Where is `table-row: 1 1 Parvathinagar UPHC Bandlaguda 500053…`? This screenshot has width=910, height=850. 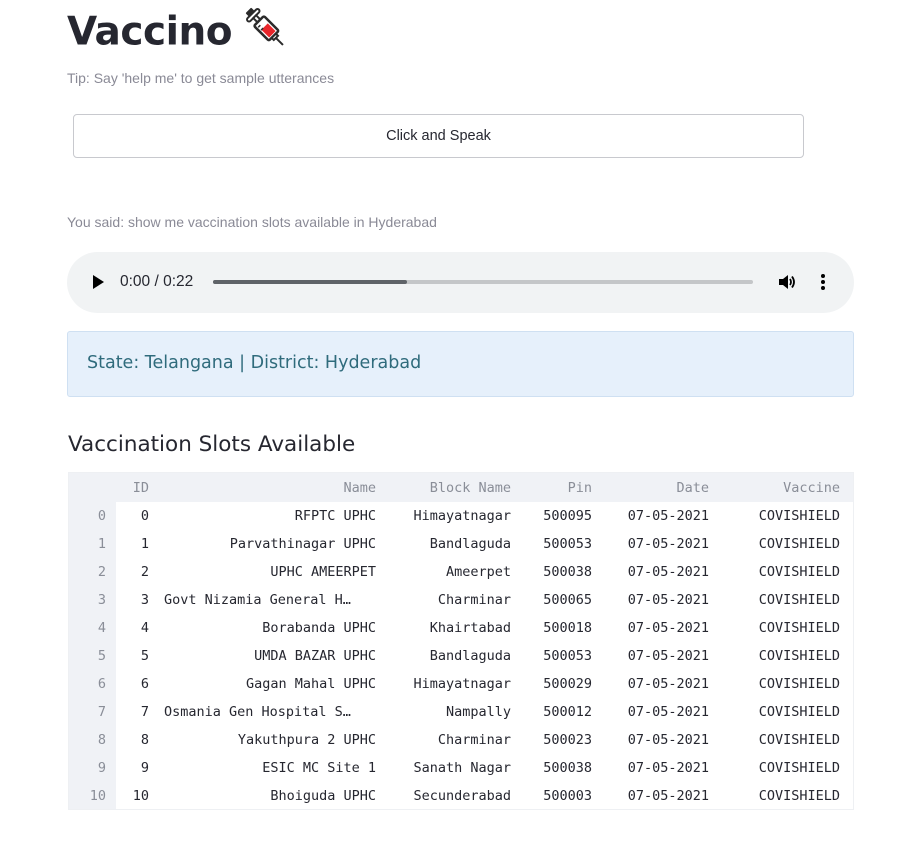
table-row: 1 1 Parvathinagar UPHC Bandlaguda 500053… is located at coordinates (461, 544).